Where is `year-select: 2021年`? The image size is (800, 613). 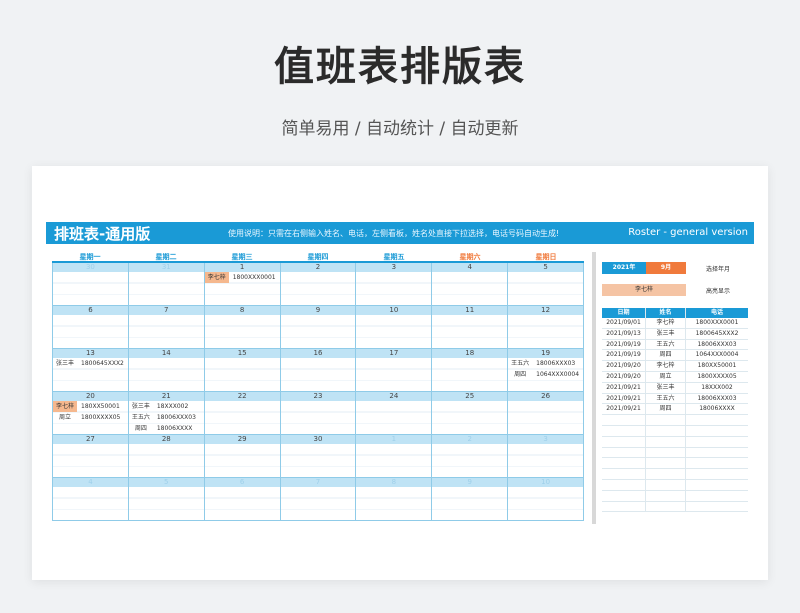 year-select: 2021年 is located at coordinates (624, 268).